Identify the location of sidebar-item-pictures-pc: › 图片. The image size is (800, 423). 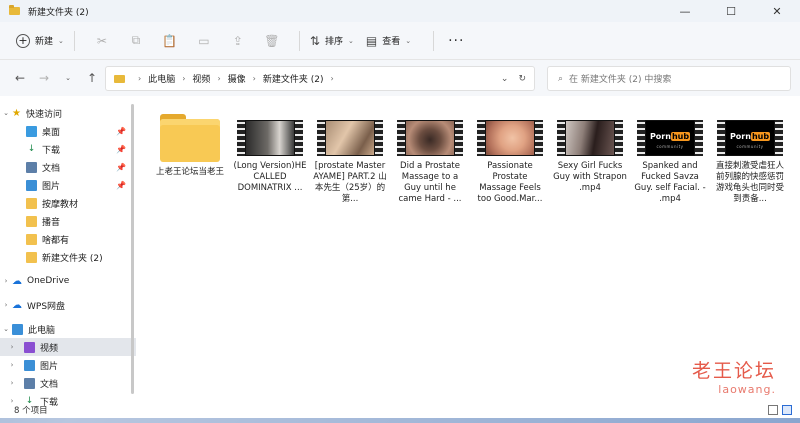
(68, 365).